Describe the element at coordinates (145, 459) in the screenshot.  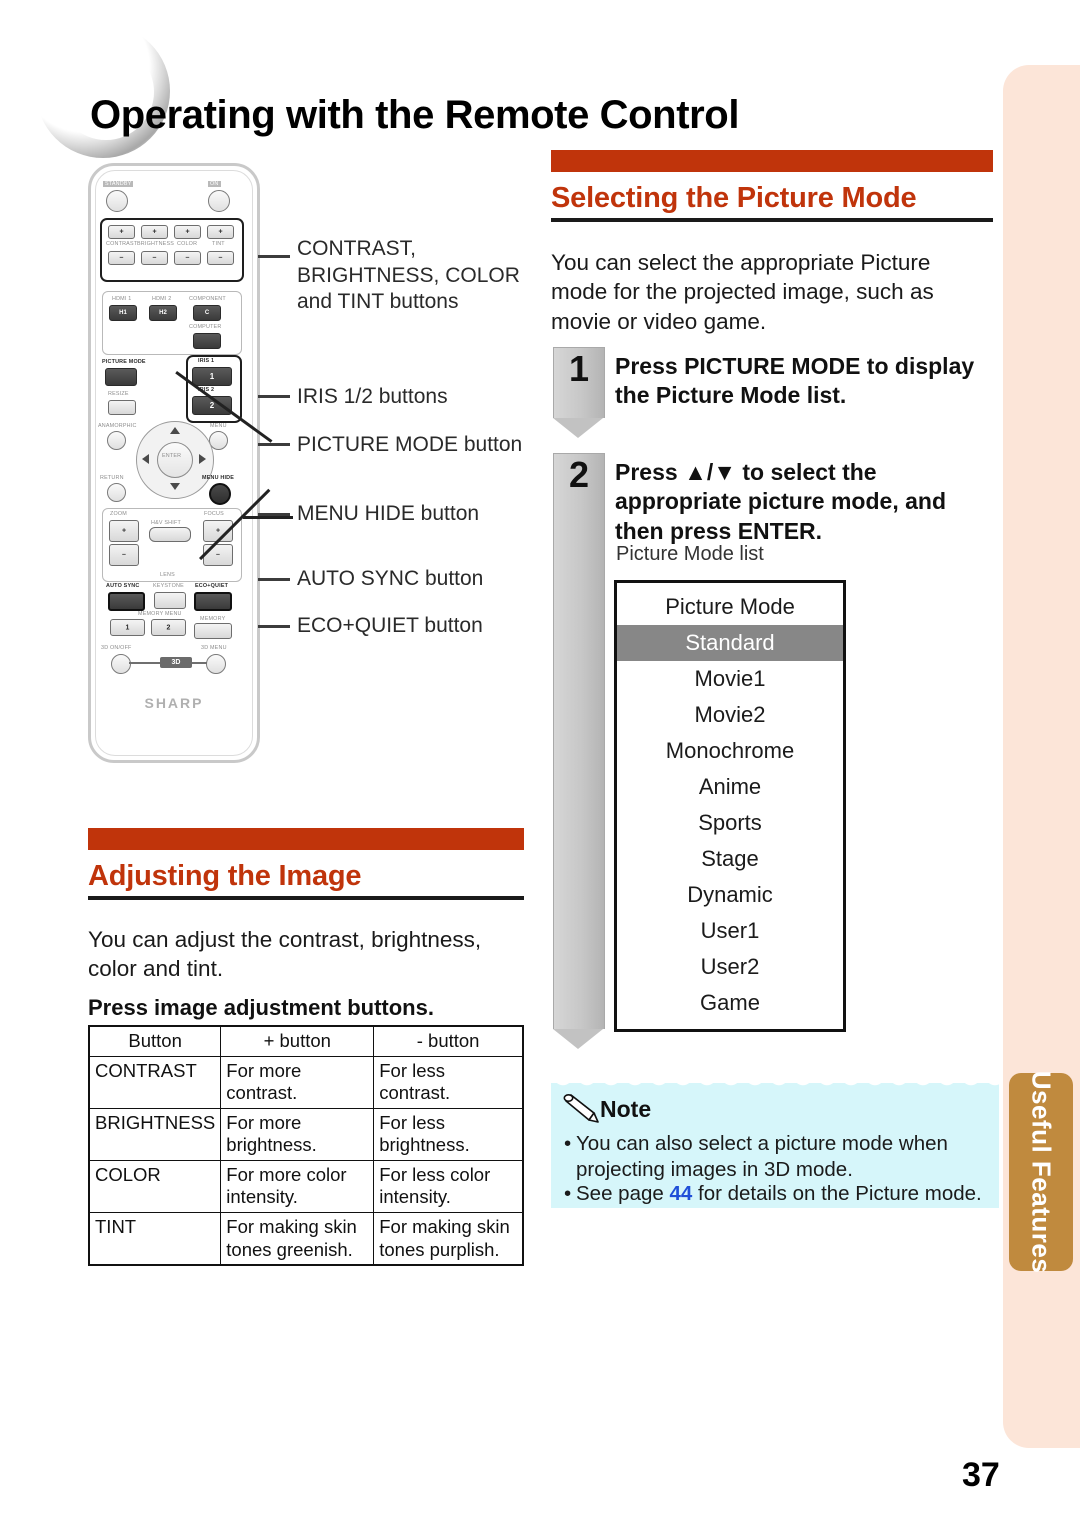
I see `dpad-left-icon` at that location.